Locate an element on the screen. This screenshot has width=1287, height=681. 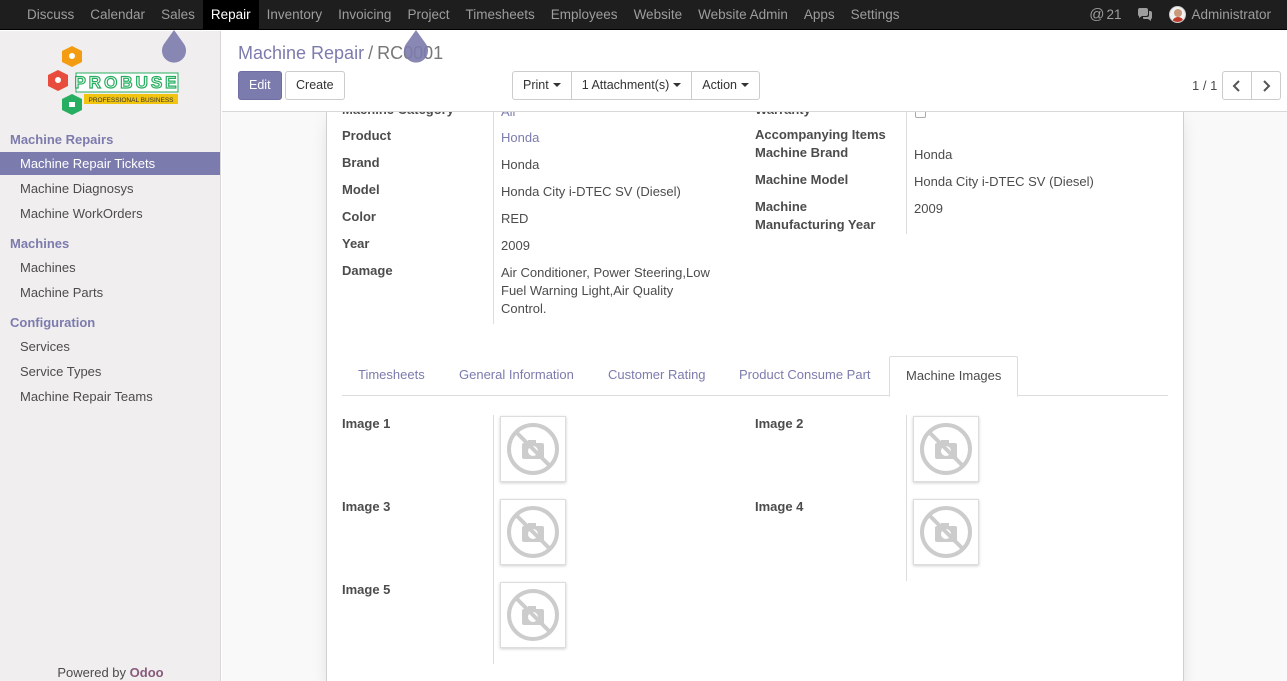
menu-settings: Settings is located at coordinates (875, 15).